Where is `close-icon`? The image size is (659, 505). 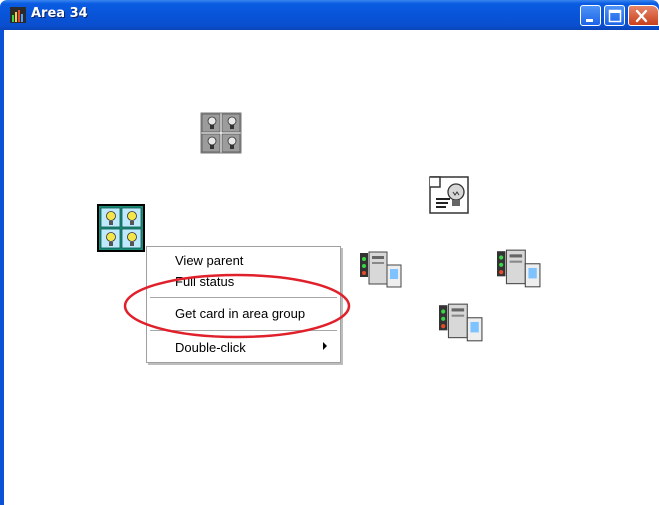
close-icon is located at coordinates (641, 16).